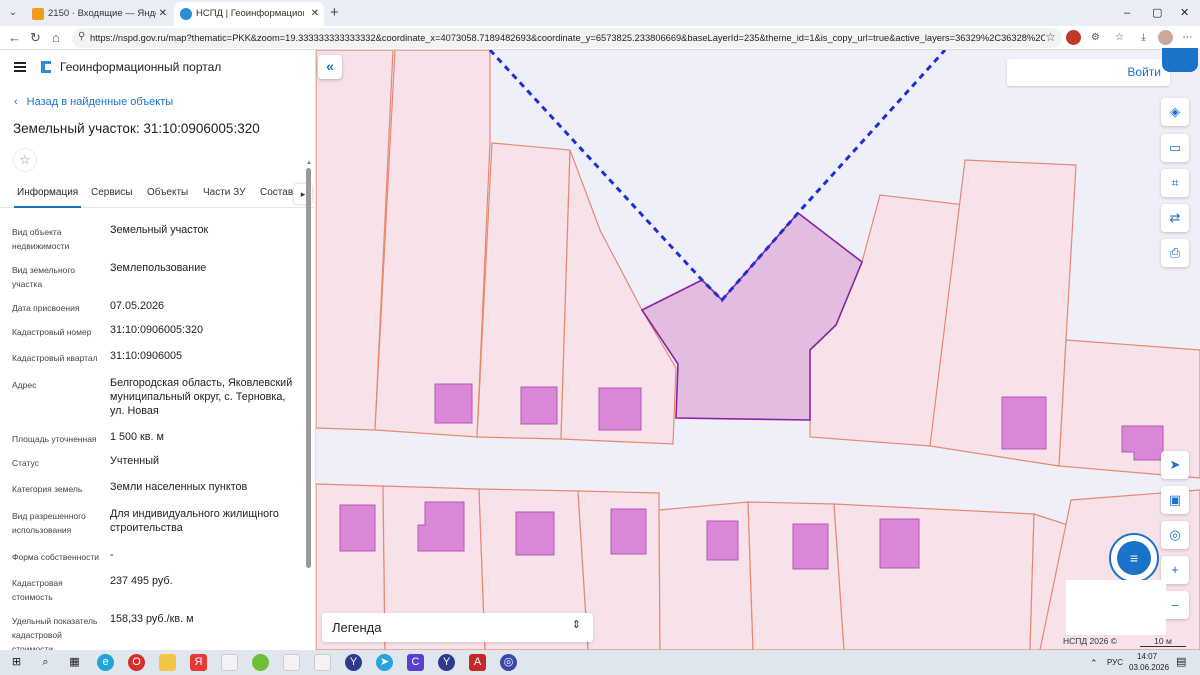  Describe the element at coordinates (198, 662) in the screenshot. I see `yandex-icon: Я` at that location.